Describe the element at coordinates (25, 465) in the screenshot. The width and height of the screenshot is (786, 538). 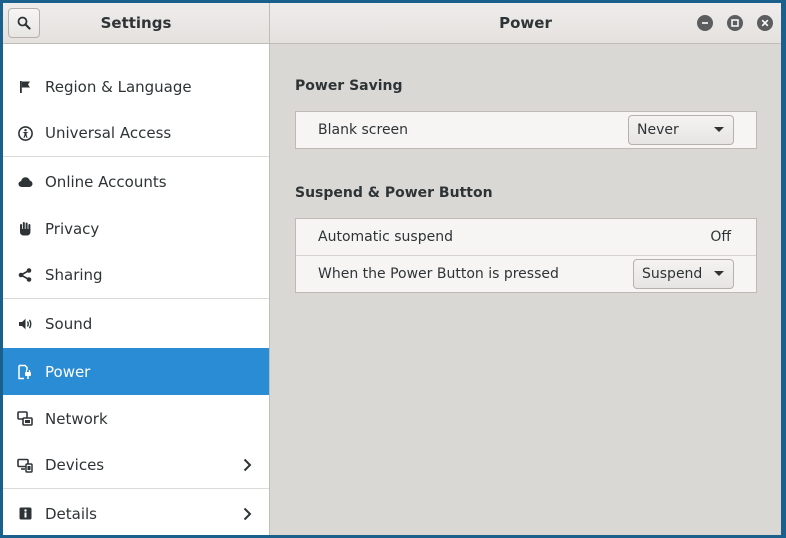
I see `devices-icon` at that location.